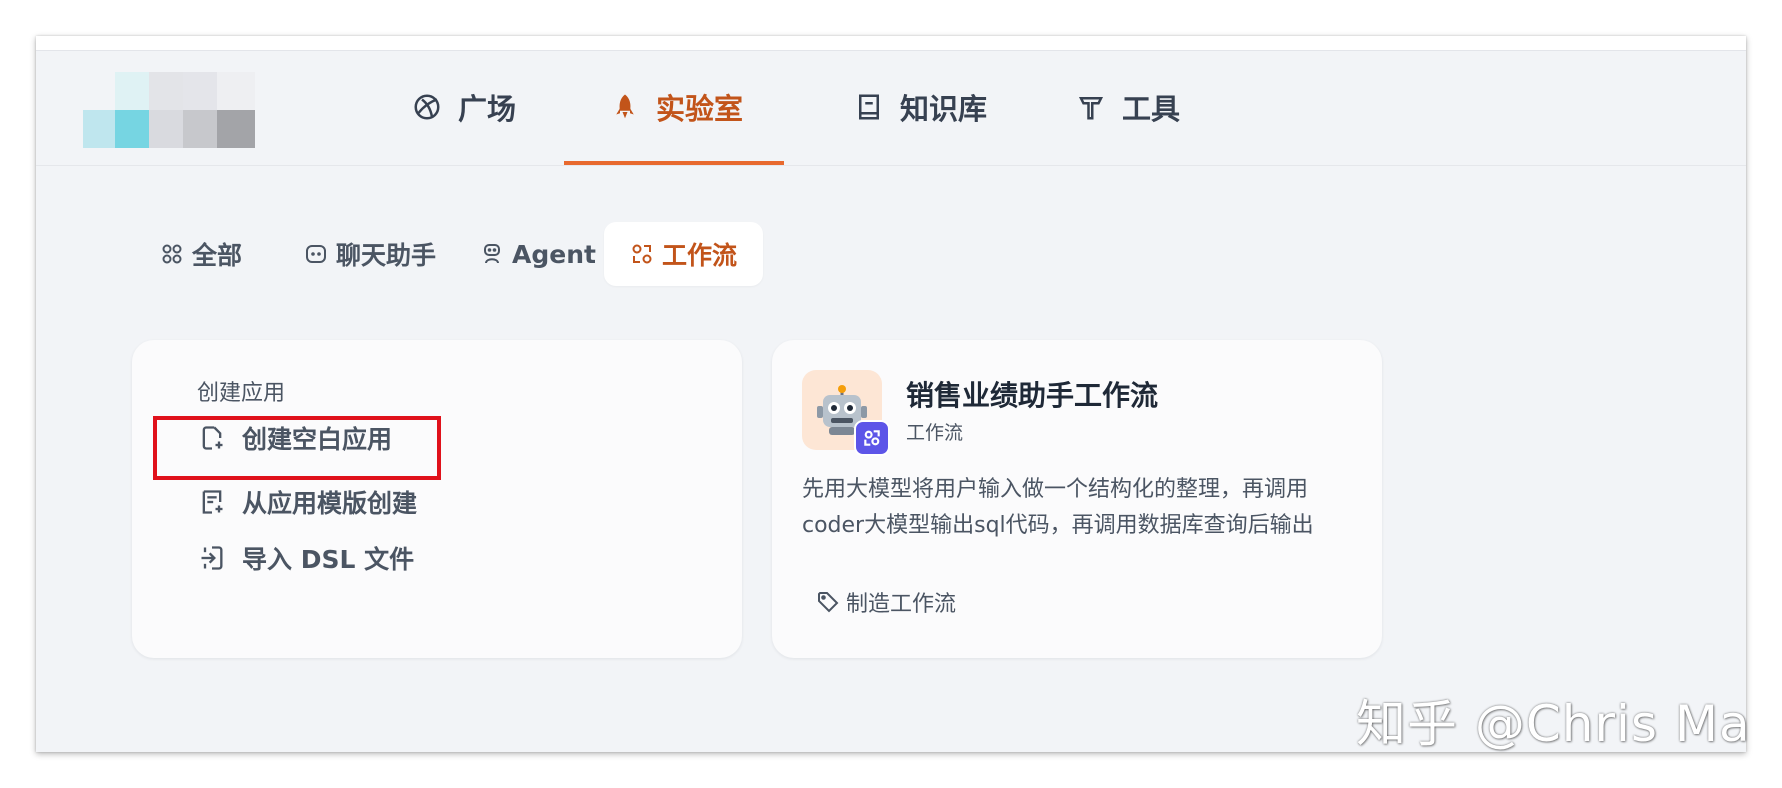  I want to click on file-template-icon, so click(212, 502).